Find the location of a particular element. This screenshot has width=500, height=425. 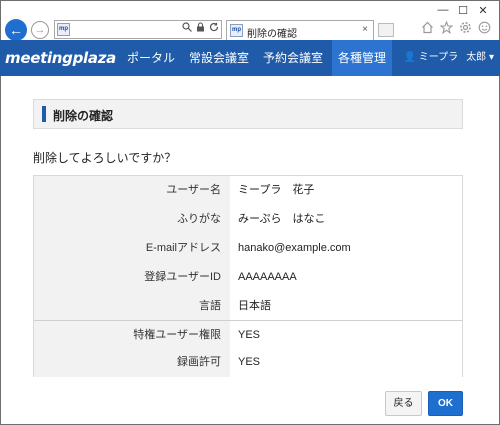

forward-arrow-icon: → is located at coordinates (40, 30).